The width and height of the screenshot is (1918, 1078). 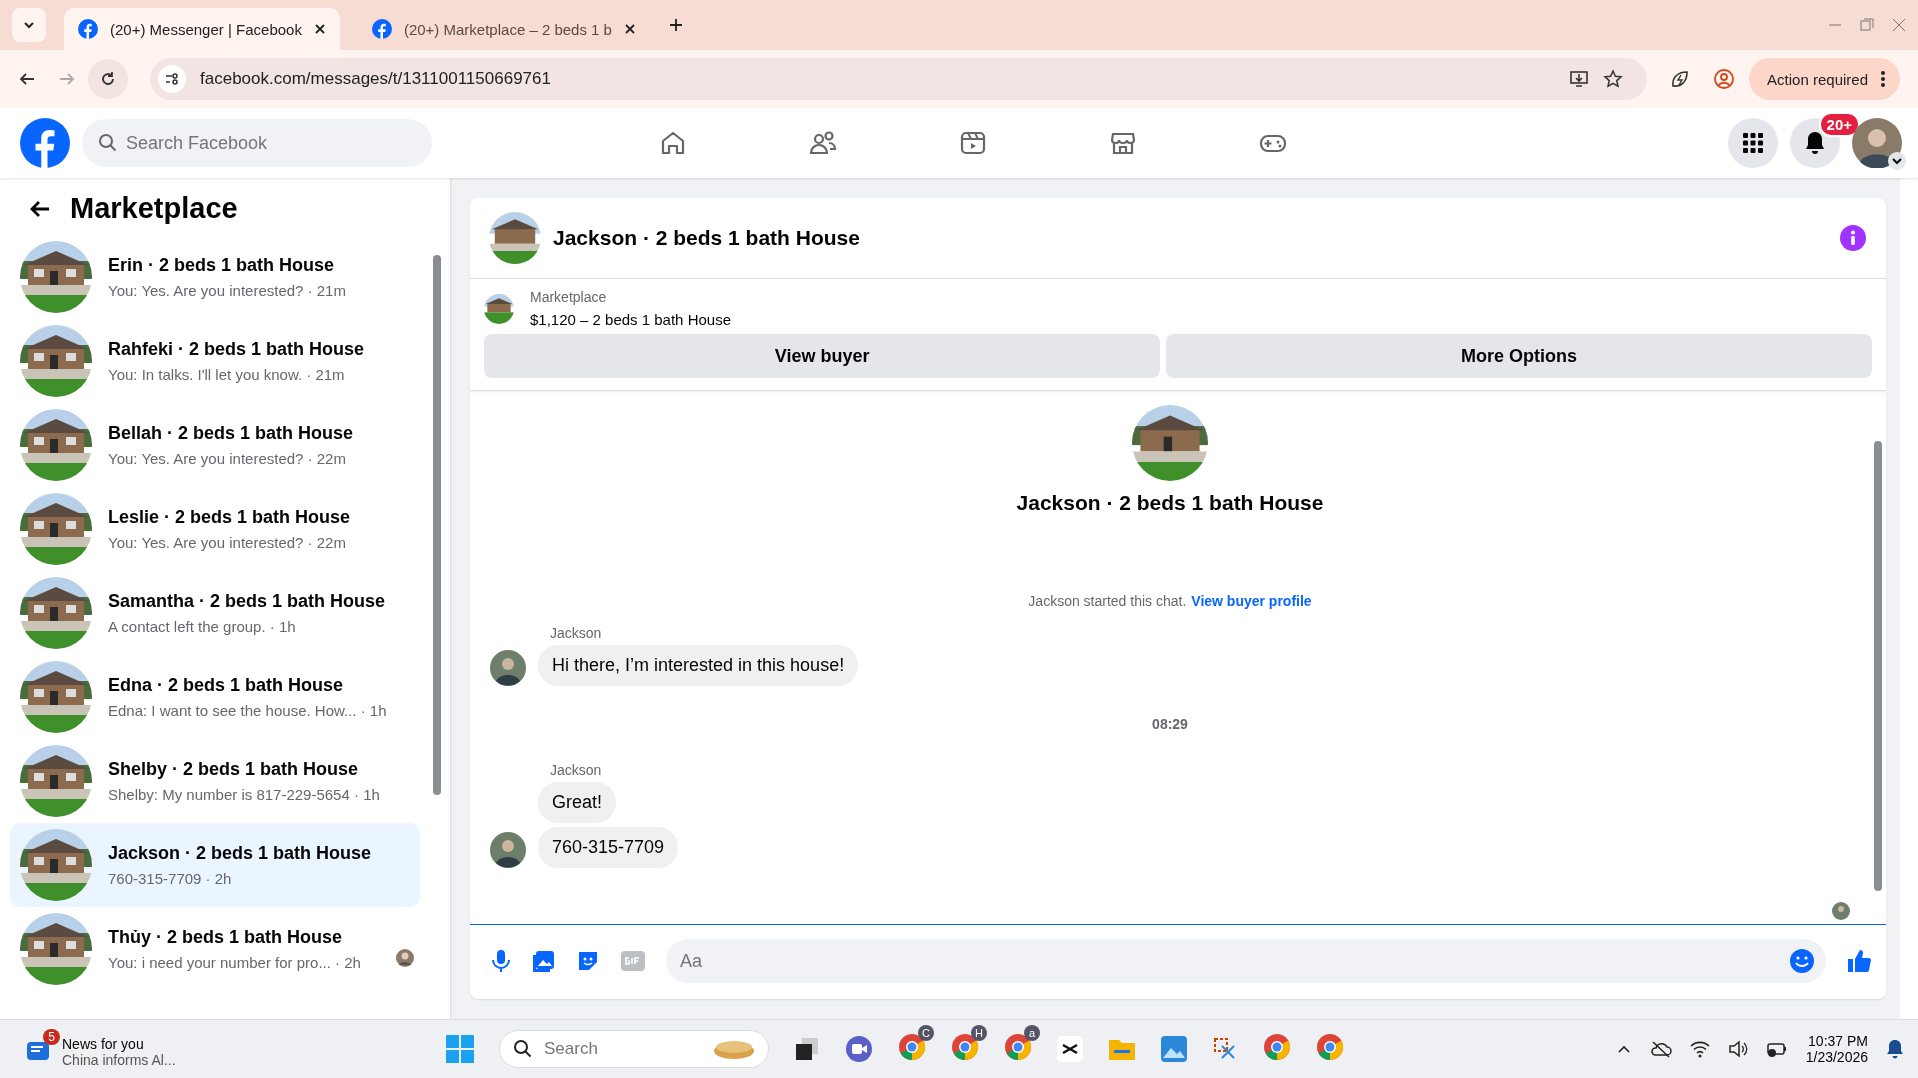 I want to click on start-icon, so click(x=460, y=1049).